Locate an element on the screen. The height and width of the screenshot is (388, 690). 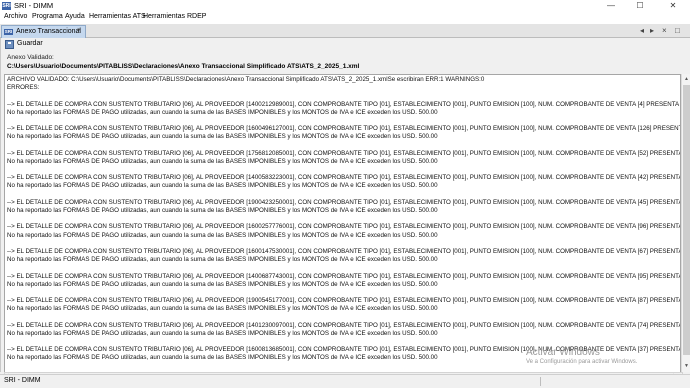
tab-close-icon: × is located at coordinates (79, 30).